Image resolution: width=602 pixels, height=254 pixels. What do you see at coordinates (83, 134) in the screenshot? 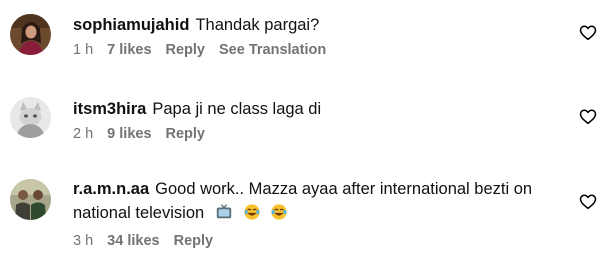
I see `timestamp: 2 h` at bounding box center [83, 134].